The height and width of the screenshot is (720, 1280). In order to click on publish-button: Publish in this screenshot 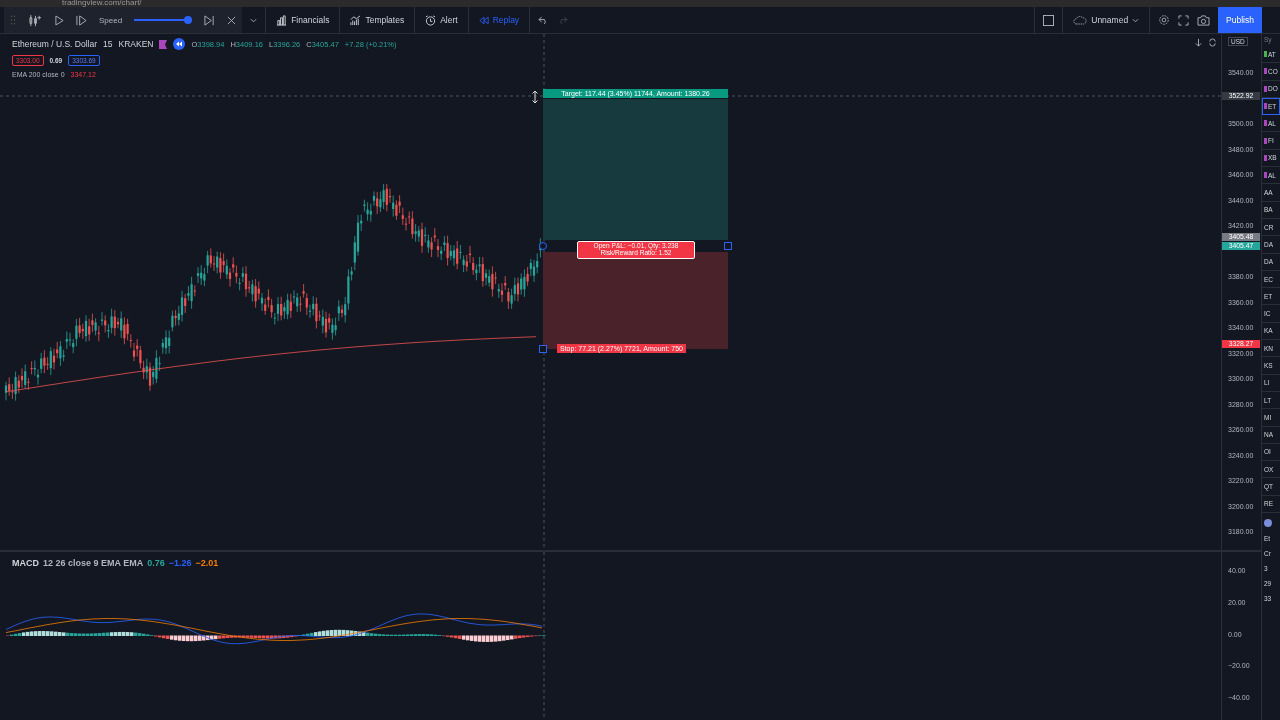, I will do `click(1240, 20)`.